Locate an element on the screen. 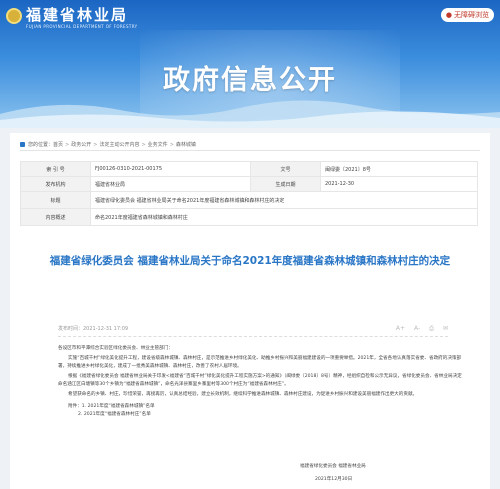 The height and width of the screenshot is (489, 500). table-row: 内容概述 命名2021年度福建省森林城镇和森林村庄 is located at coordinates (249, 217).